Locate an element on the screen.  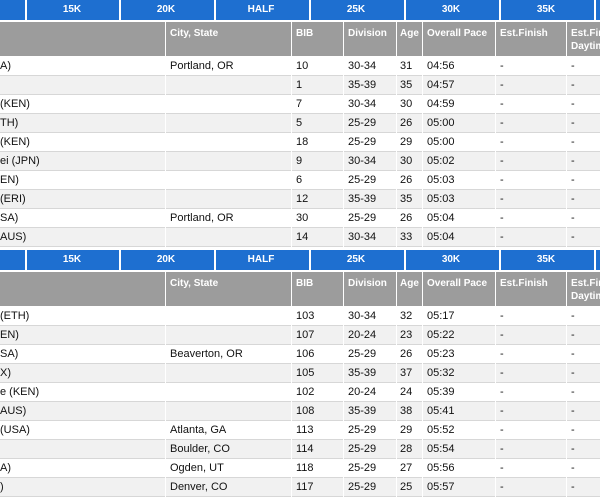
table-row: Boulder, CO 114 25-29 28 05:54 - - is located at coordinates (300, 449).